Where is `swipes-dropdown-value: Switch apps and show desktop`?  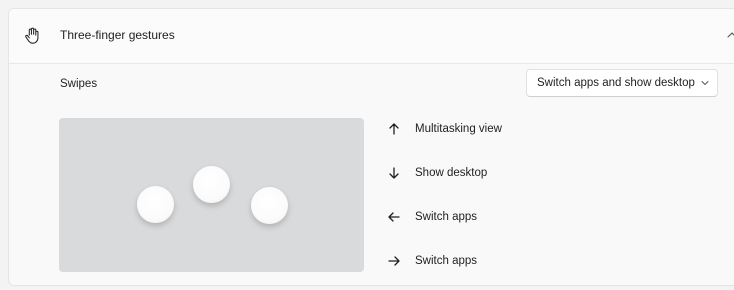 swipes-dropdown-value: Switch apps and show desktop is located at coordinates (616, 83).